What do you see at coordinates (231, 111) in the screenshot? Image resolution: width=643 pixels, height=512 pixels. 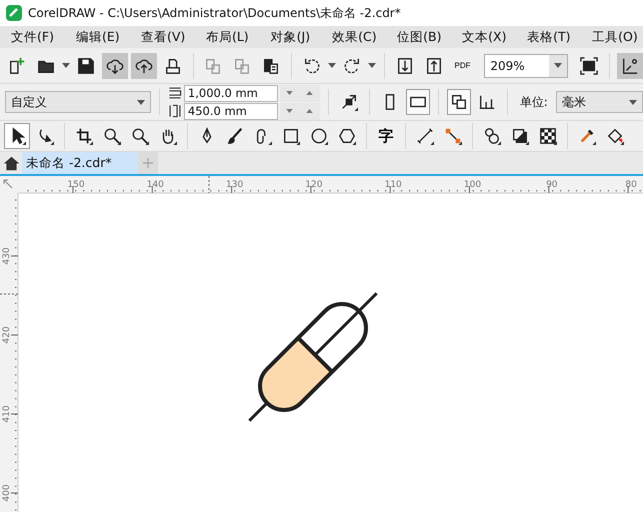 I see `size-field: 450.0 mm` at bounding box center [231, 111].